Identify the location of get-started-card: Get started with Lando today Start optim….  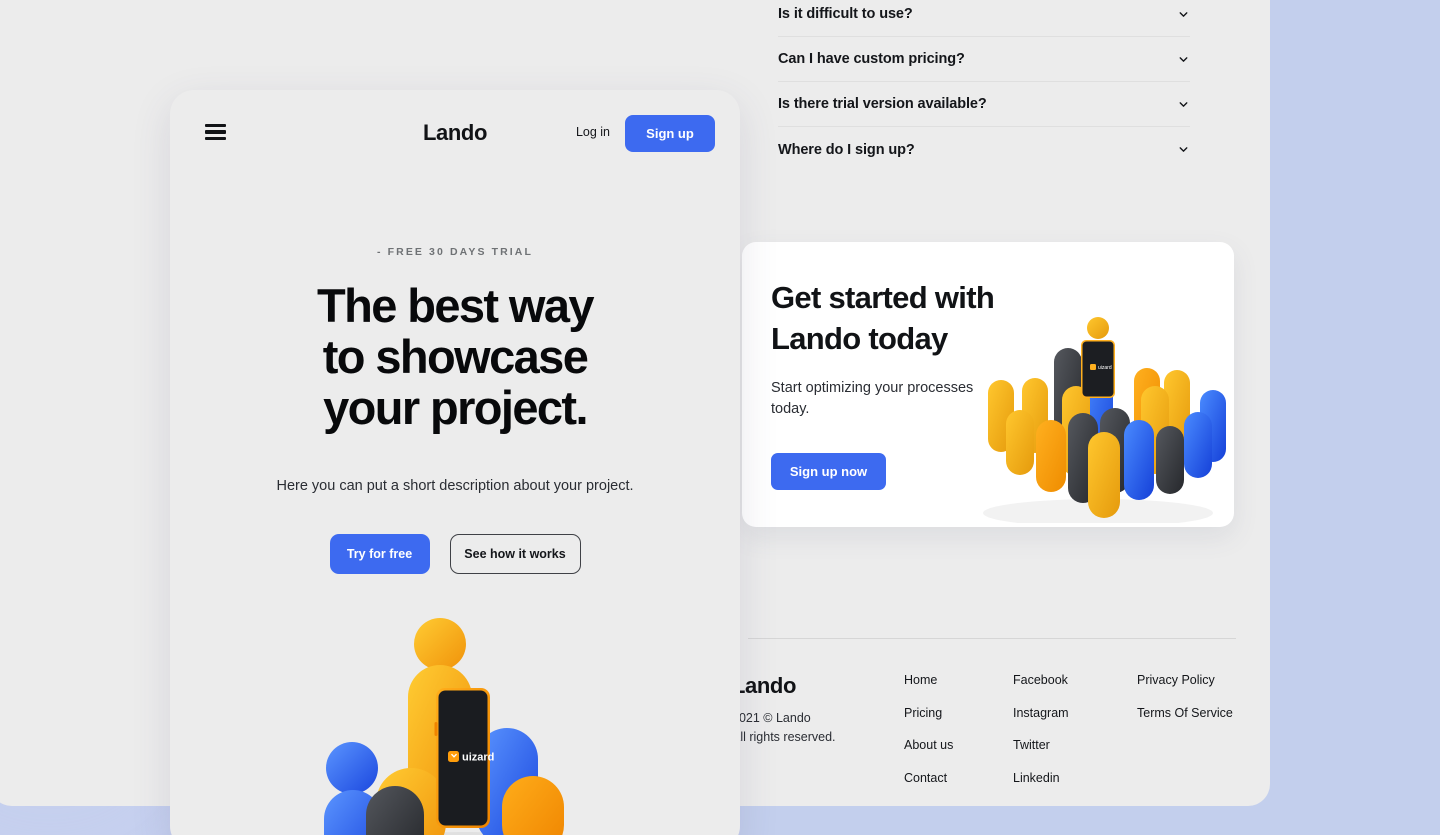
(988, 384).